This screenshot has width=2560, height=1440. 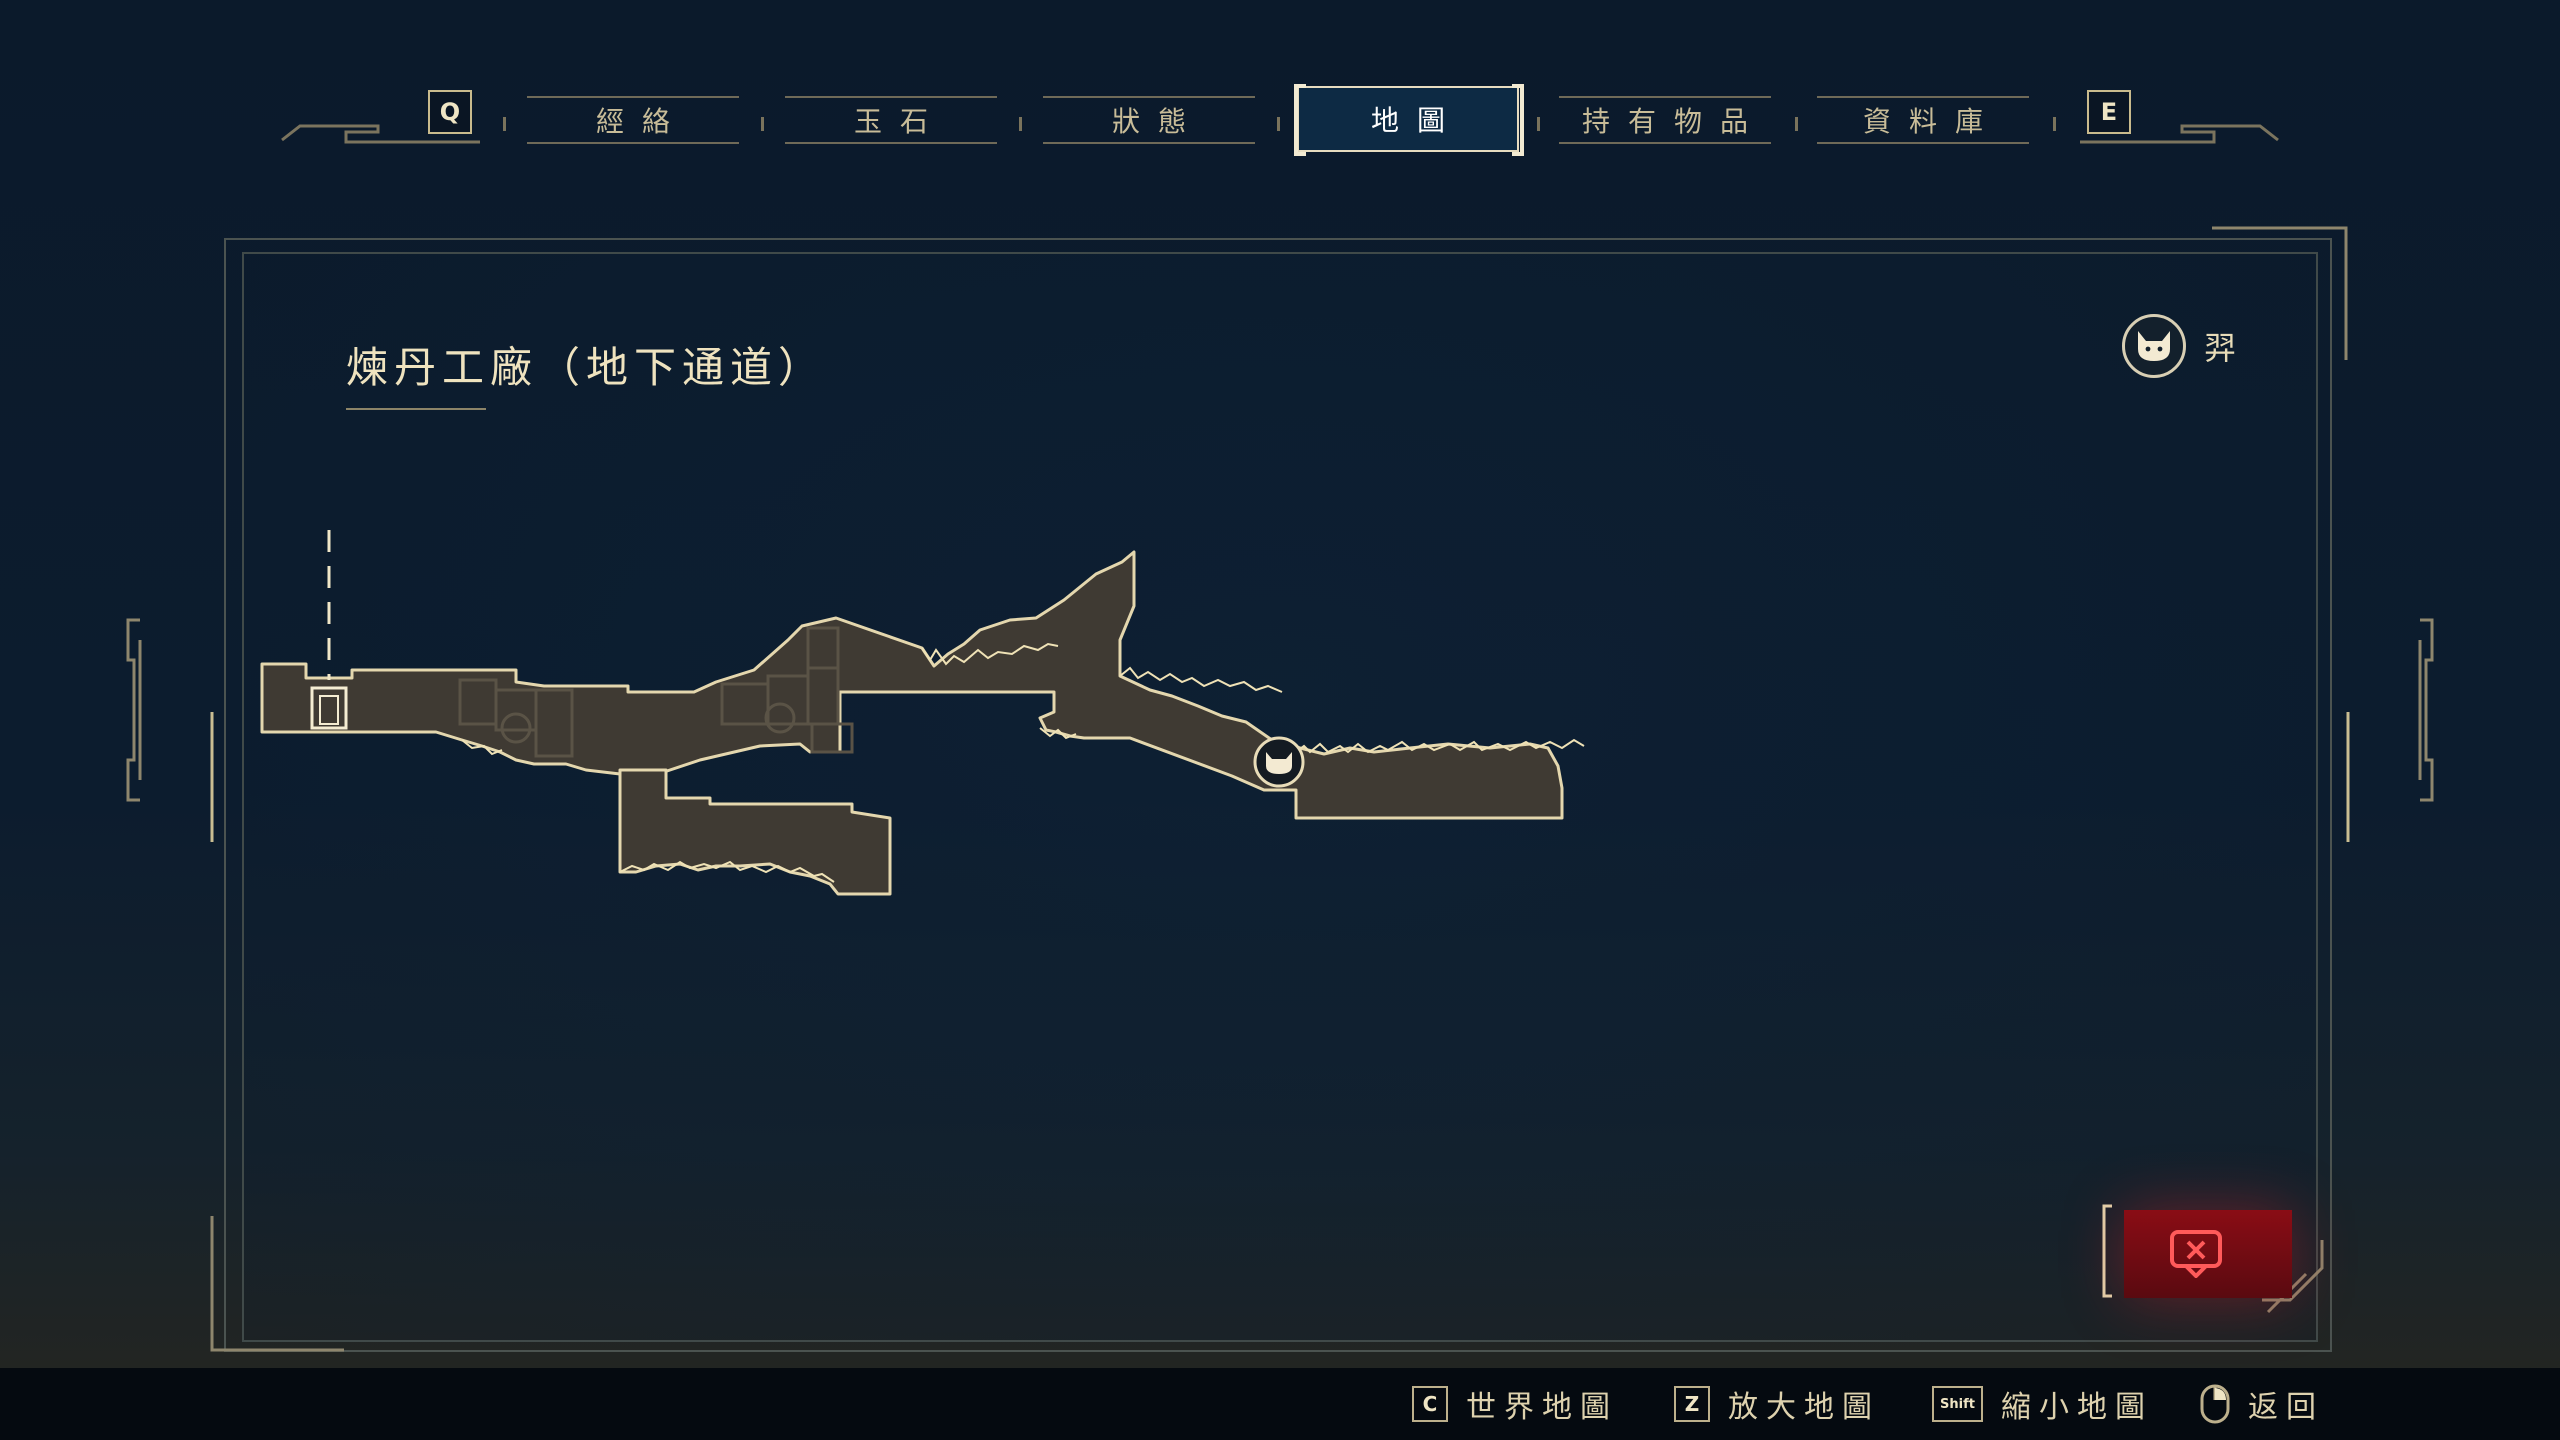 What do you see at coordinates (1280, 1404) in the screenshot?
I see `controls-bar` at bounding box center [1280, 1404].